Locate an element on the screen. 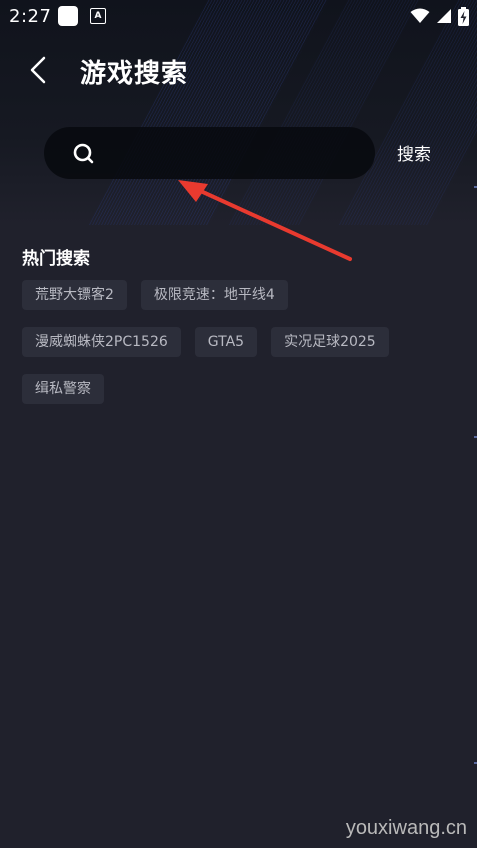 The width and height of the screenshot is (477, 848). hot-search-tag: 缉私警察 is located at coordinates (63, 389).